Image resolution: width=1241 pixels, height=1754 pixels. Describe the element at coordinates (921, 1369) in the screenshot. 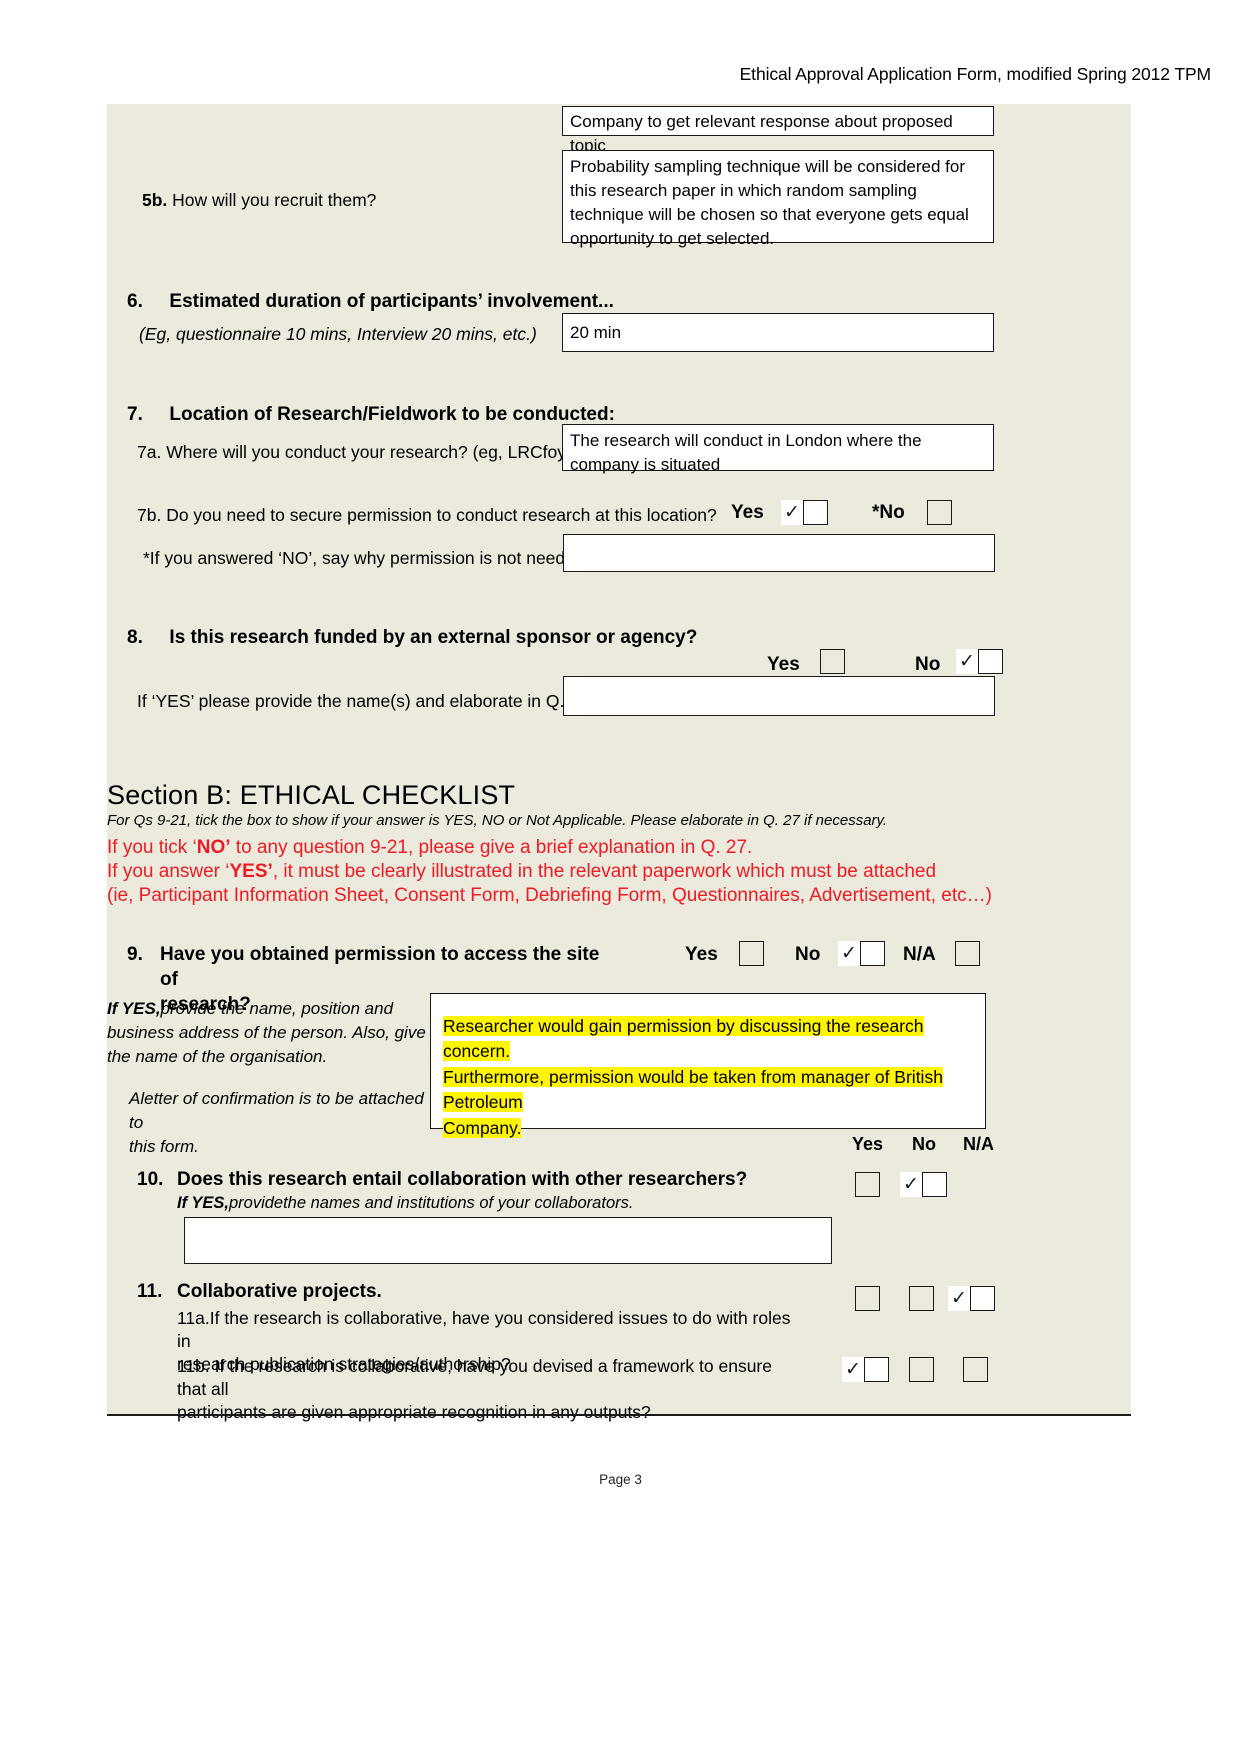

I see `q11b-no-checkbox` at that location.